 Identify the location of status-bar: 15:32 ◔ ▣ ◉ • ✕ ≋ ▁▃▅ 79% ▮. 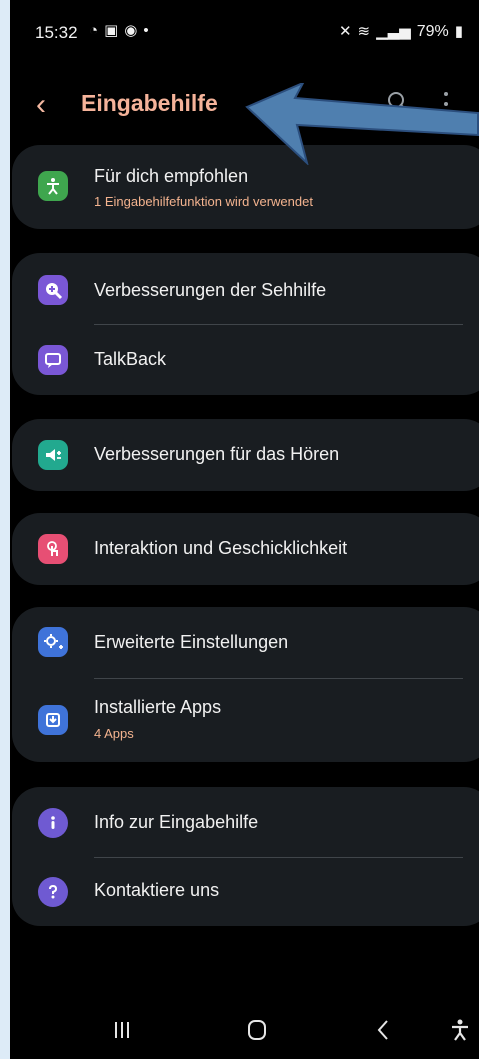
(244, 32).